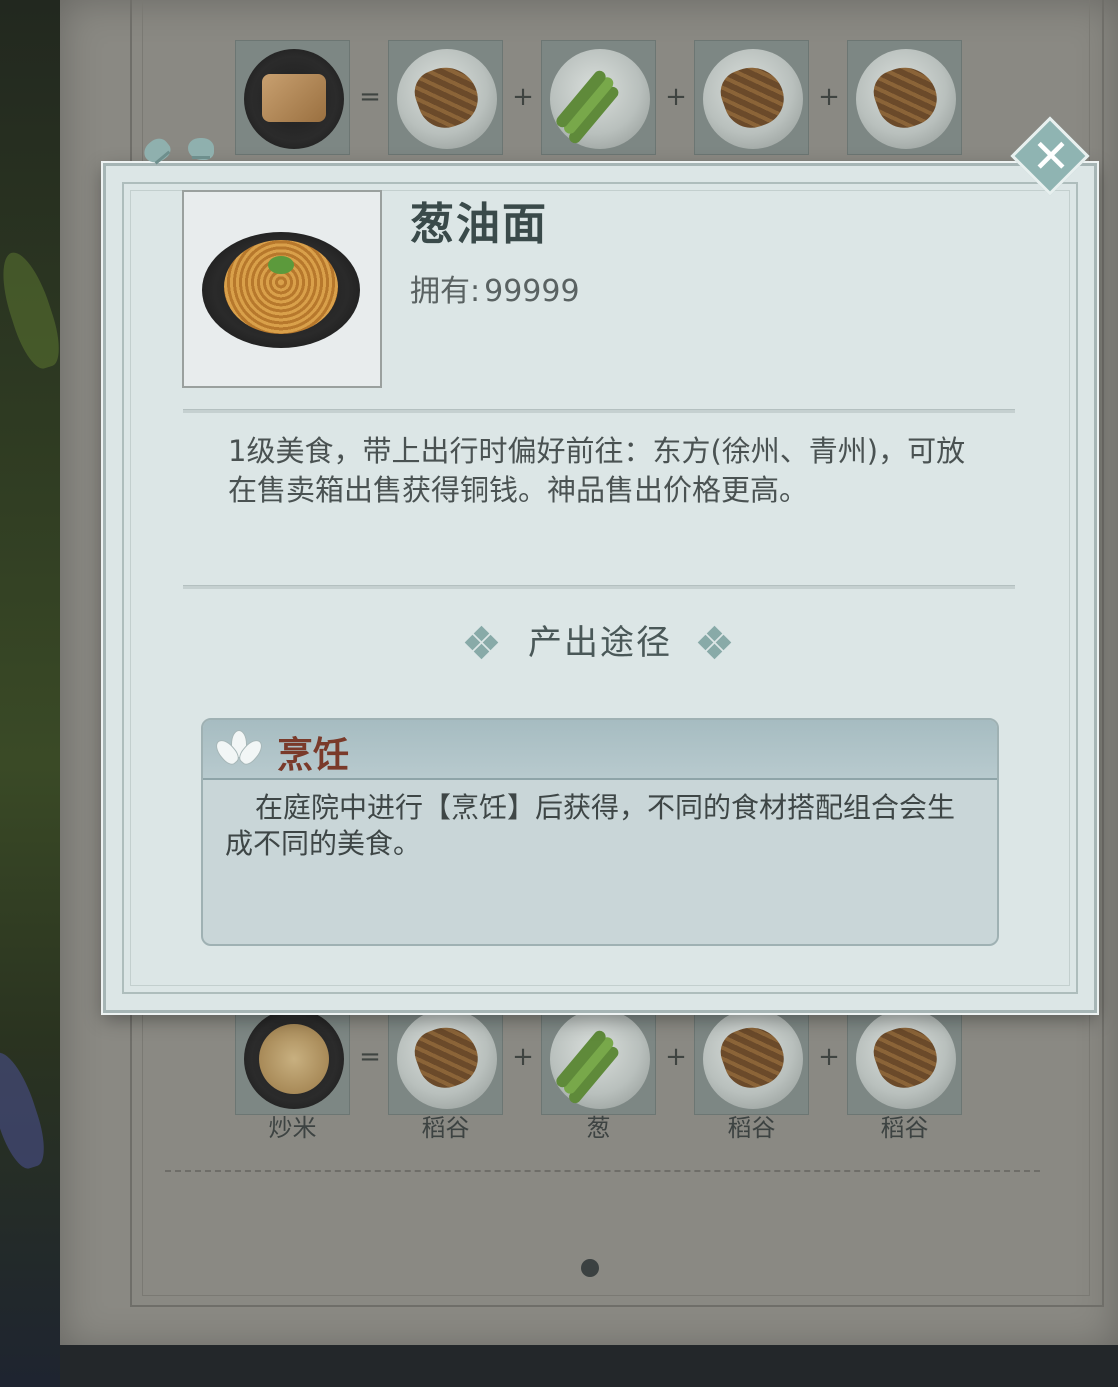 Image resolution: width=1118 pixels, height=1387 pixels. What do you see at coordinates (714, 642) in the screenshot?
I see `diamond-ornament-icon` at bounding box center [714, 642].